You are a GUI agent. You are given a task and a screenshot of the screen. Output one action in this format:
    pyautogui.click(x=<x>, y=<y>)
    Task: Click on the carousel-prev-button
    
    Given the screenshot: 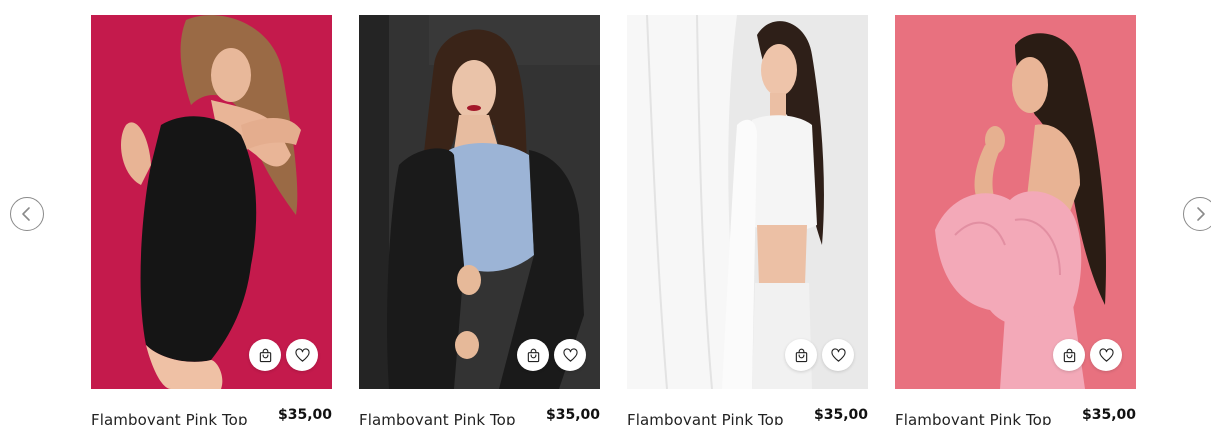 What is the action you would take?
    pyautogui.click(x=27, y=214)
    